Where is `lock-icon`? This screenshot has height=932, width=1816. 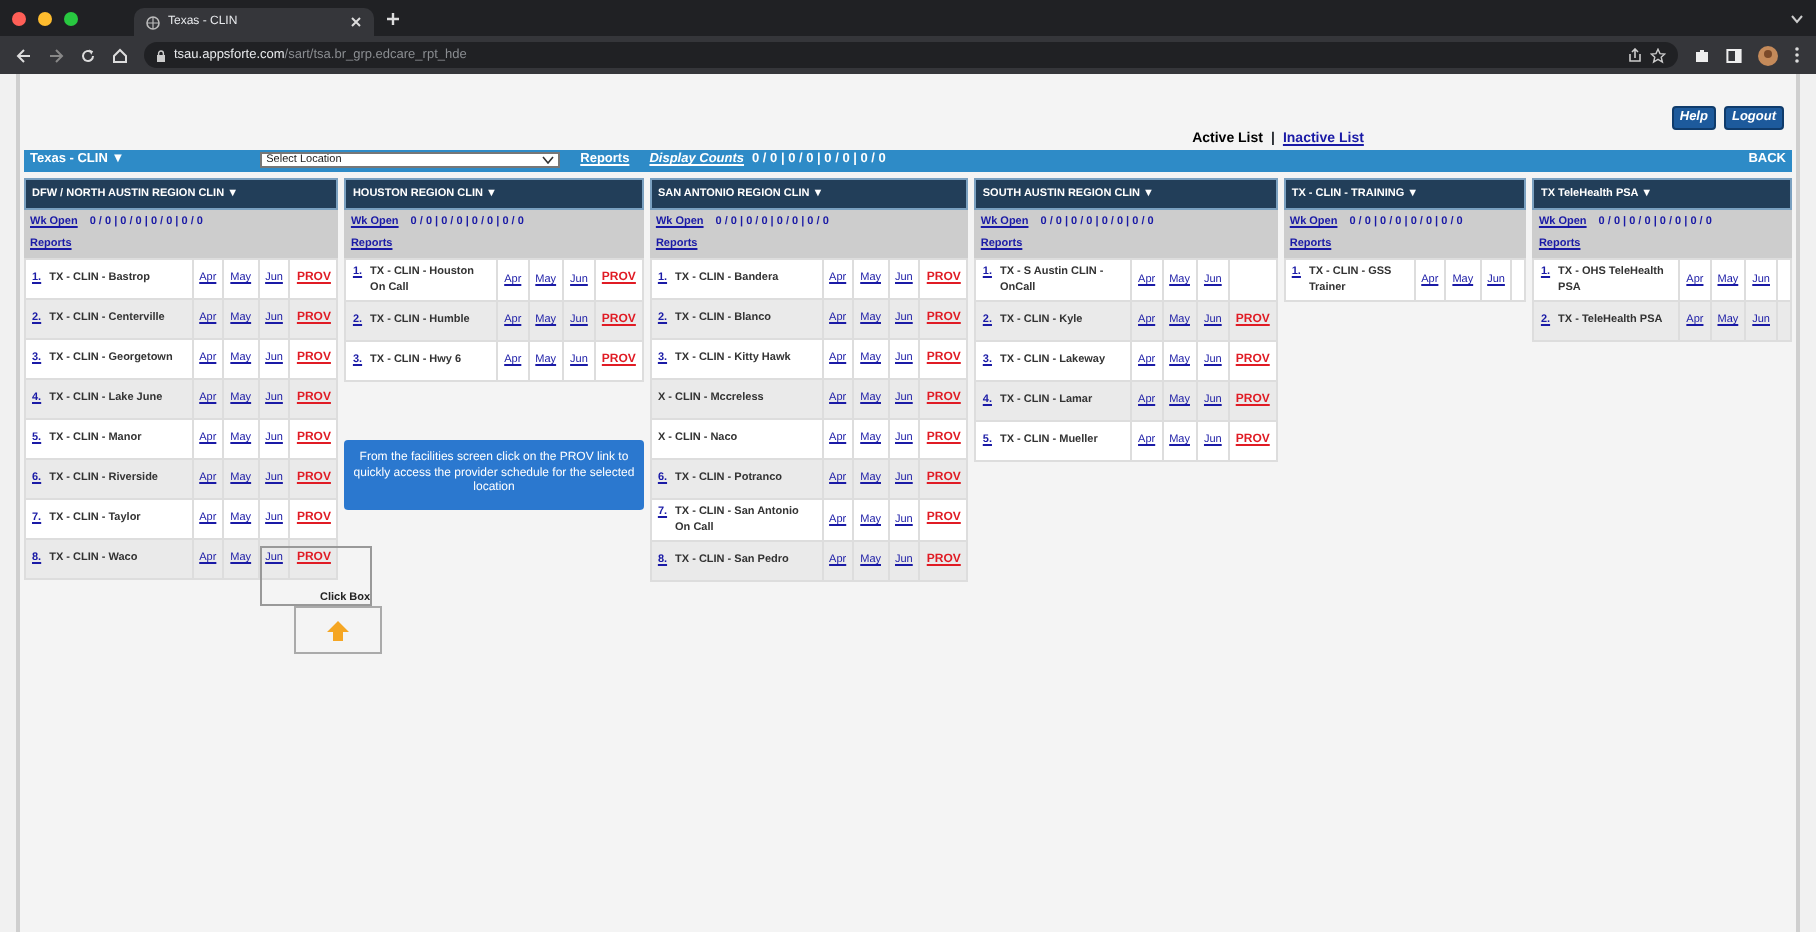
lock-icon is located at coordinates (161, 55).